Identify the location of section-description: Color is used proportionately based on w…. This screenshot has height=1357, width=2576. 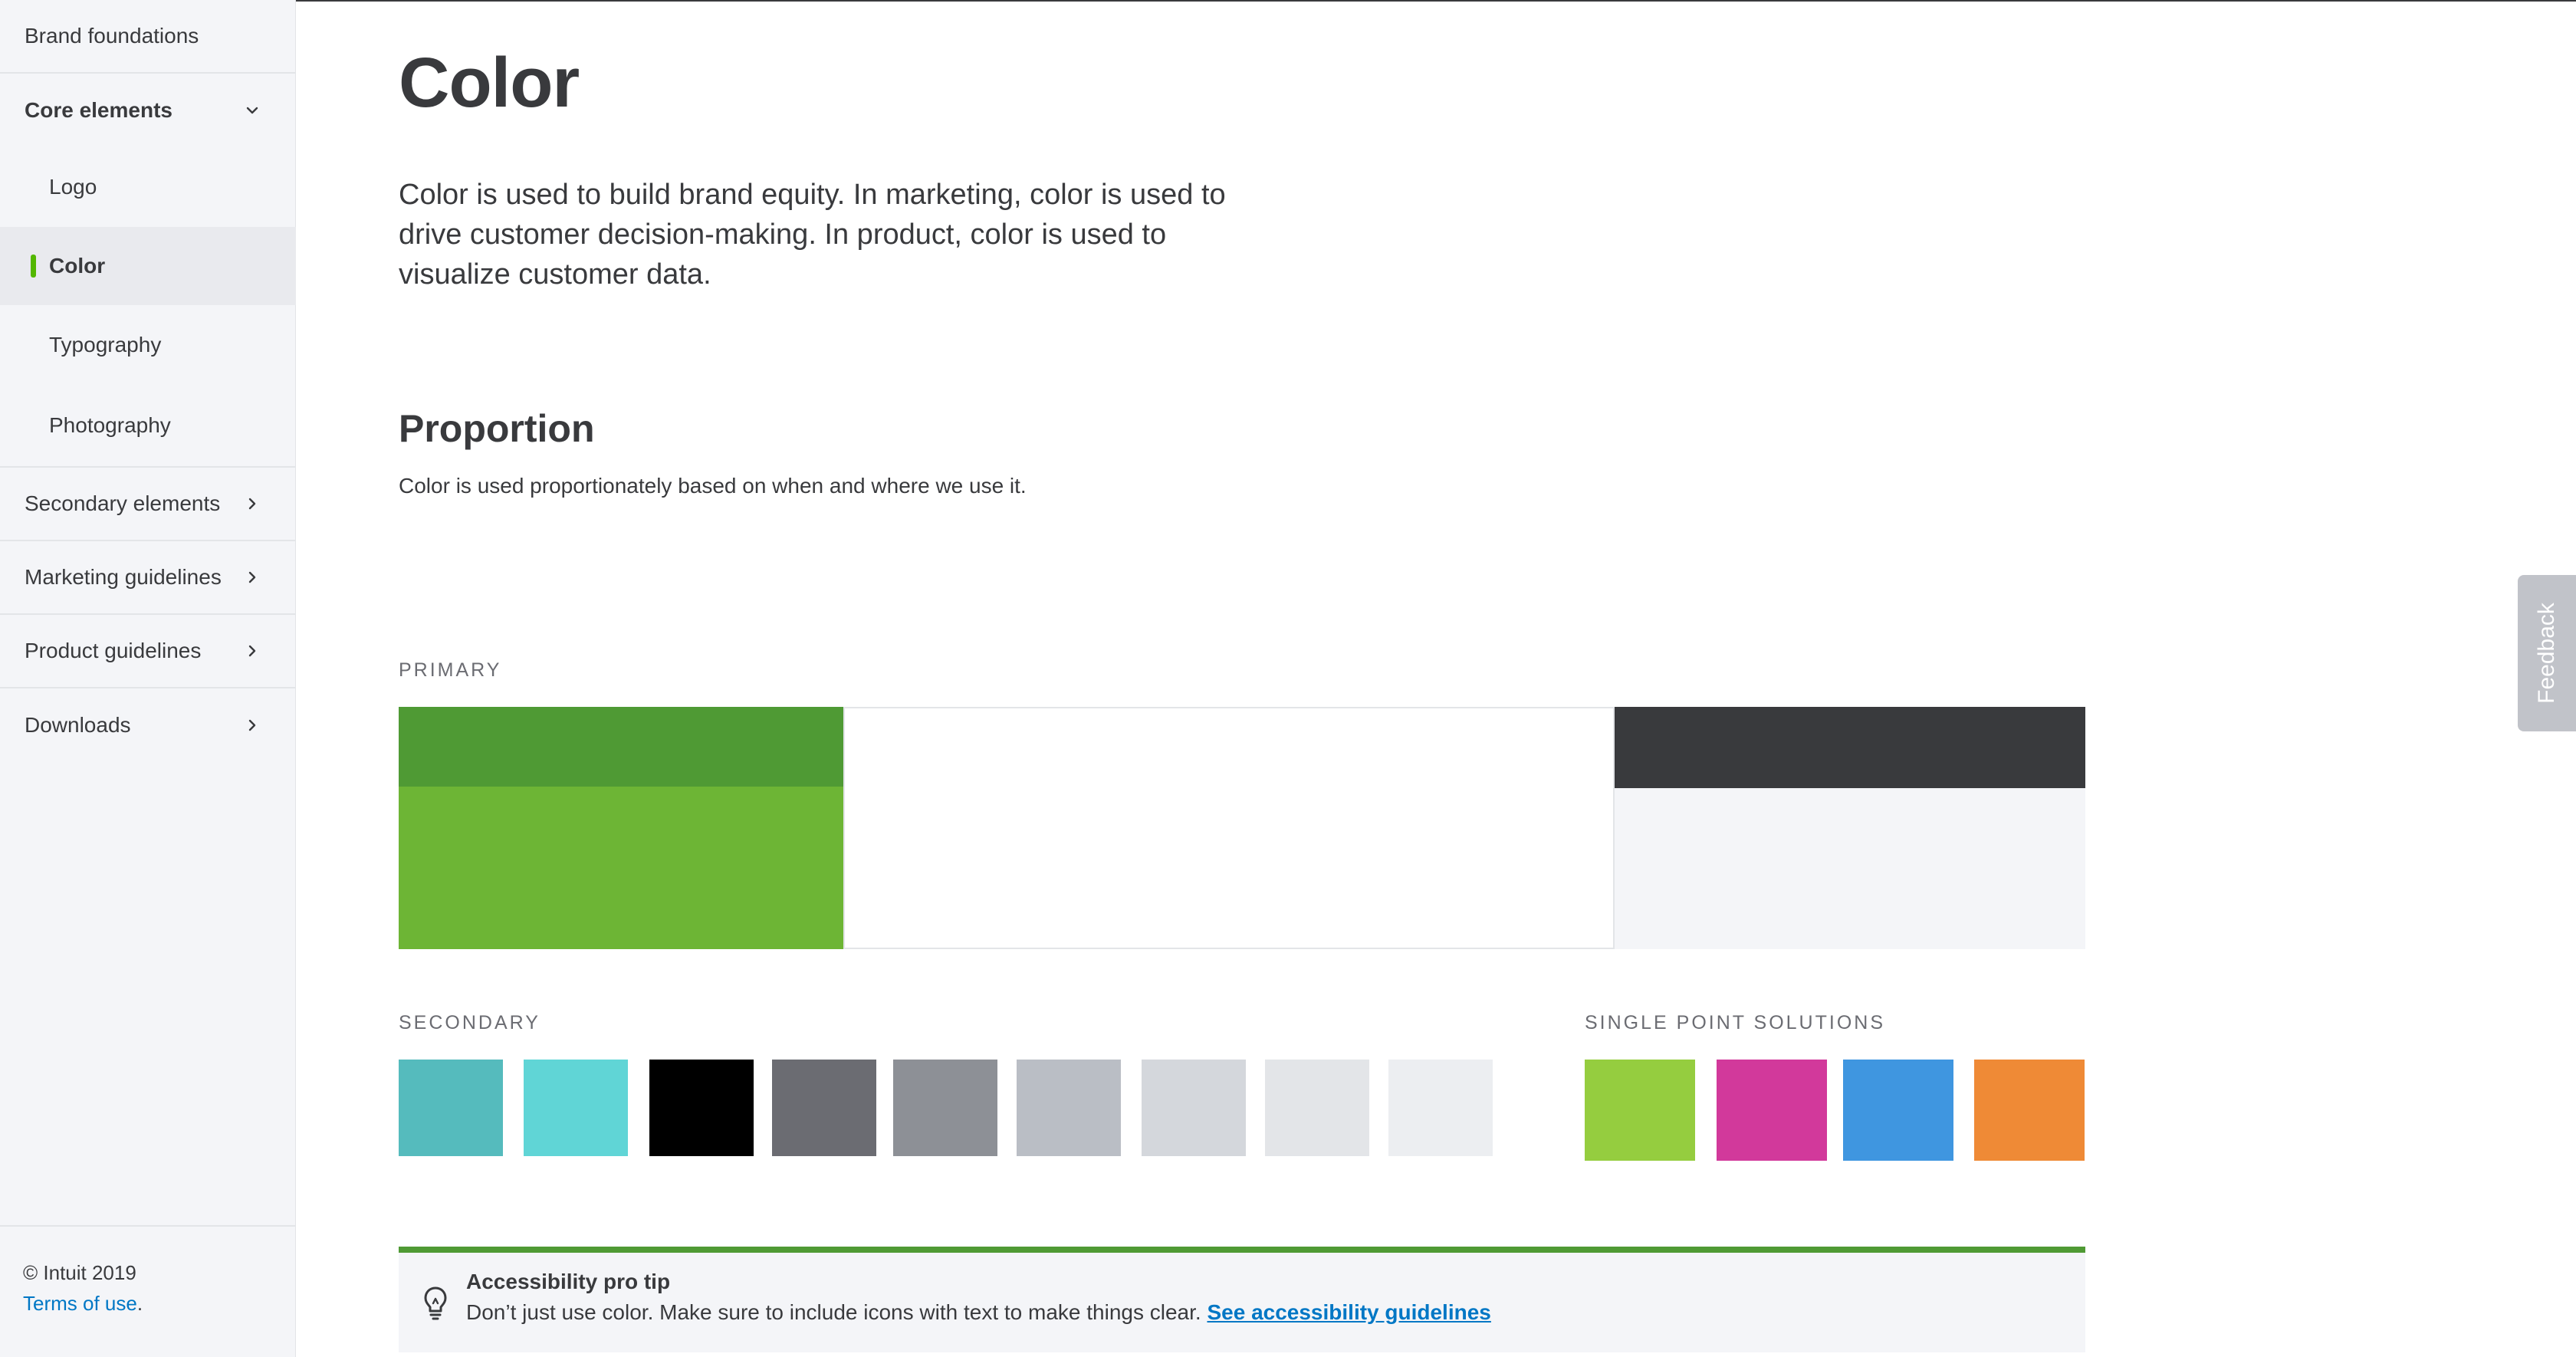
(713, 486).